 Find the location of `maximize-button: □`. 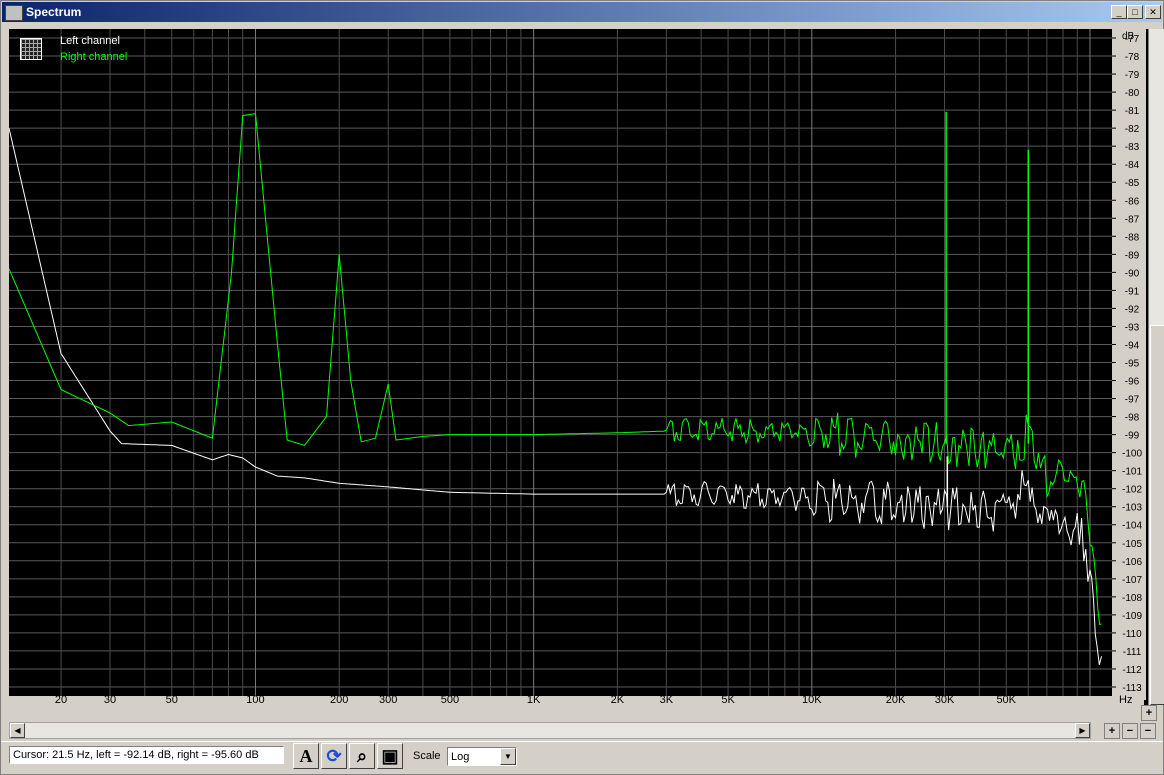

maximize-button: □ is located at coordinates (1135, 12).